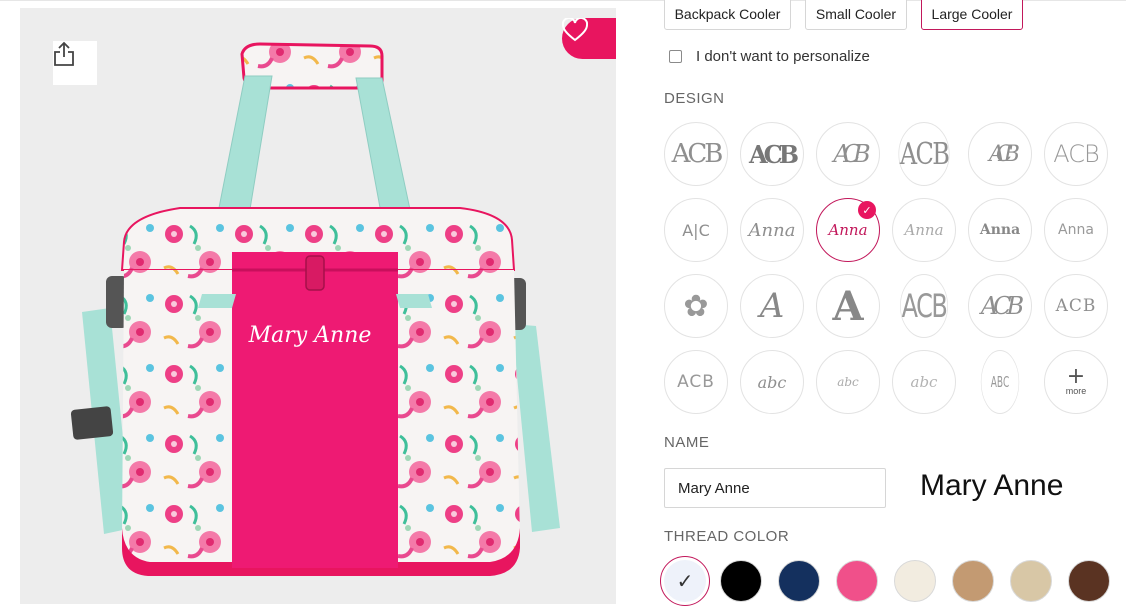 Image resolution: width=1126 pixels, height=612 pixels. I want to click on thread-swatch-white: ✓, so click(685, 581).